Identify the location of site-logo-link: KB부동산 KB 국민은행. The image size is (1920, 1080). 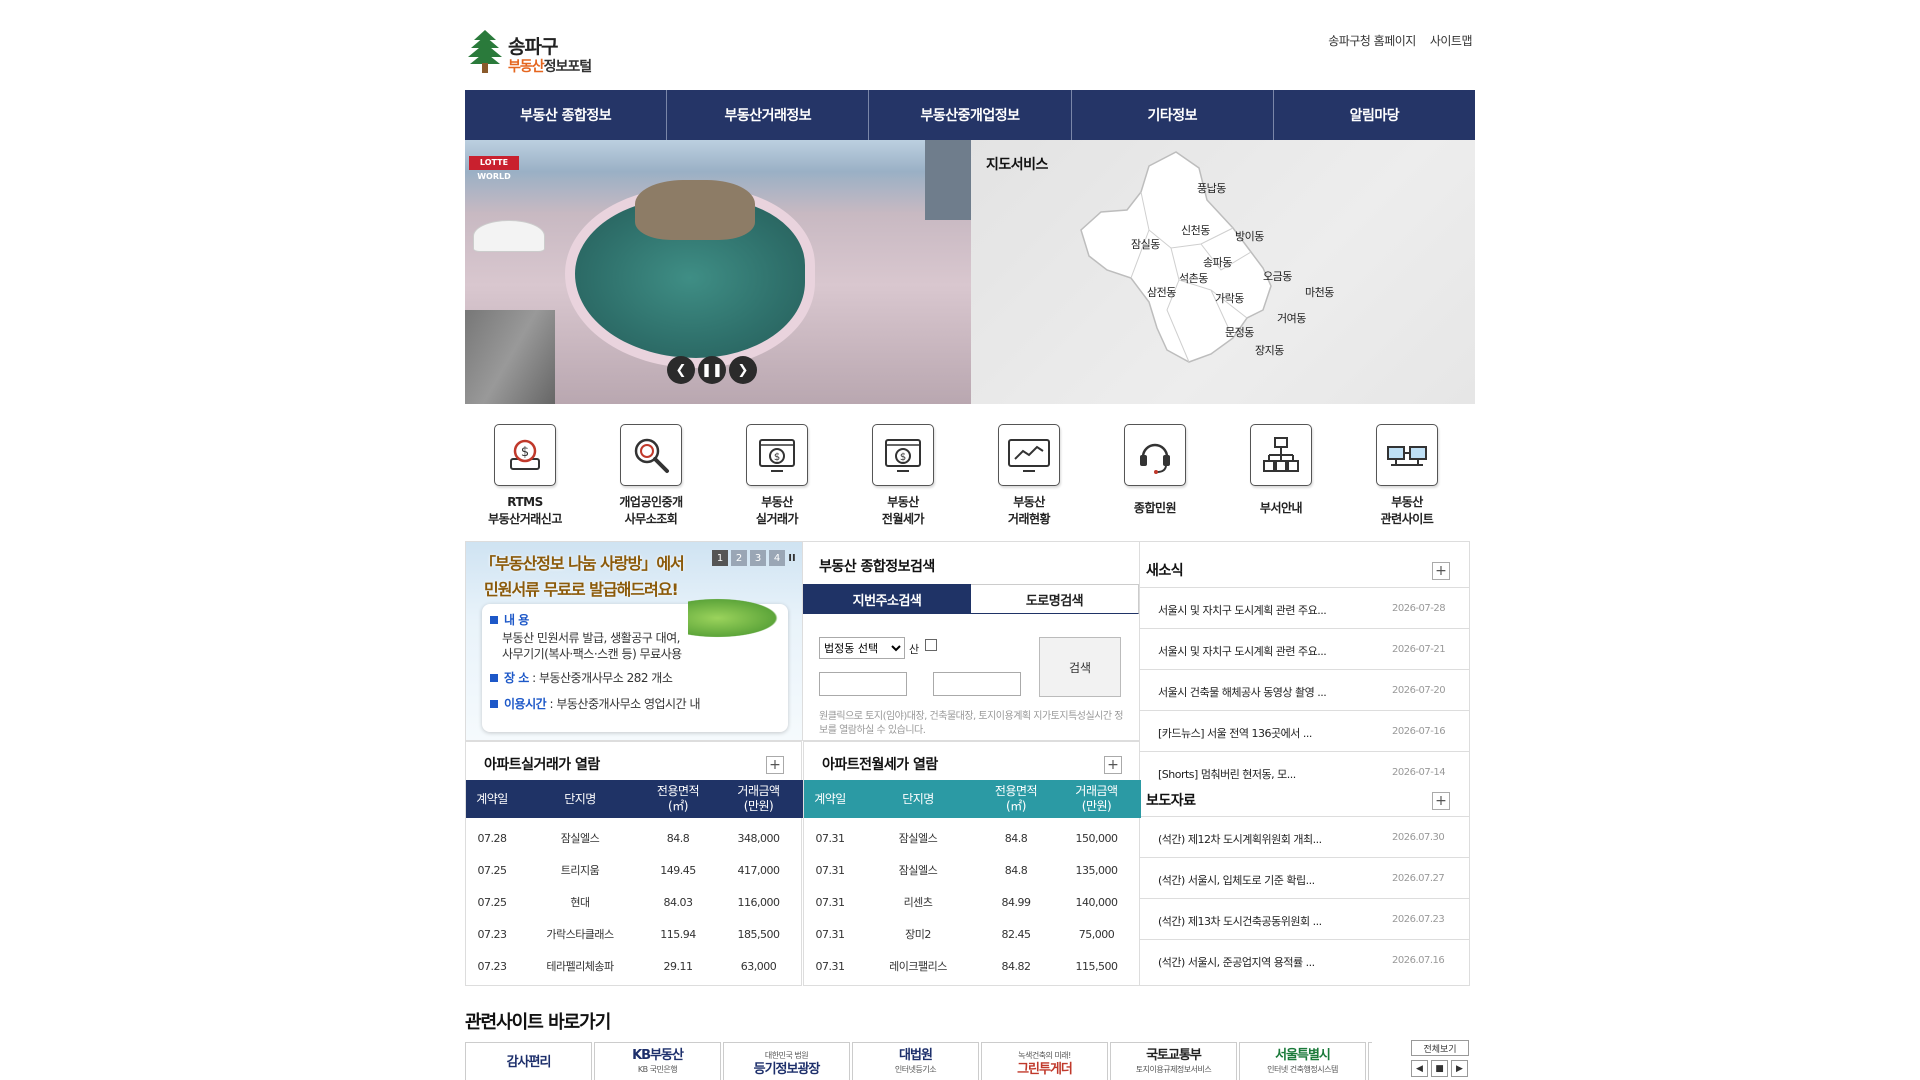
(657, 1061).